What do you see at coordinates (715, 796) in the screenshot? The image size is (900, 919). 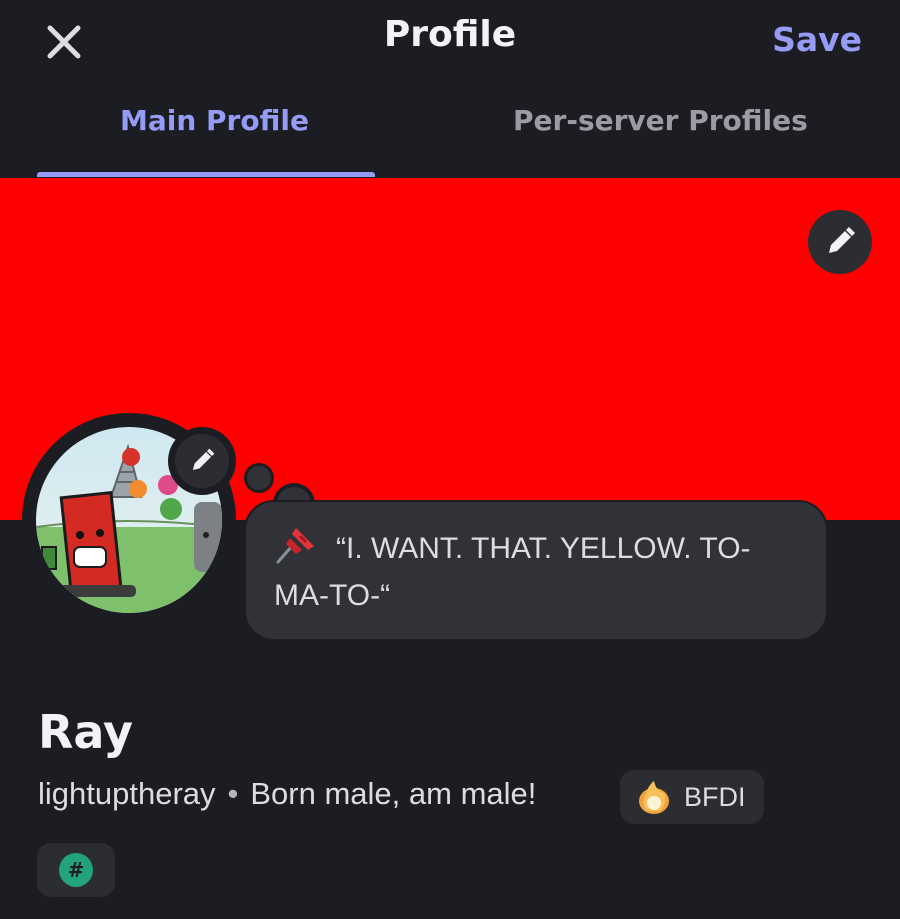 I see `server-tag-label: BFDI` at bounding box center [715, 796].